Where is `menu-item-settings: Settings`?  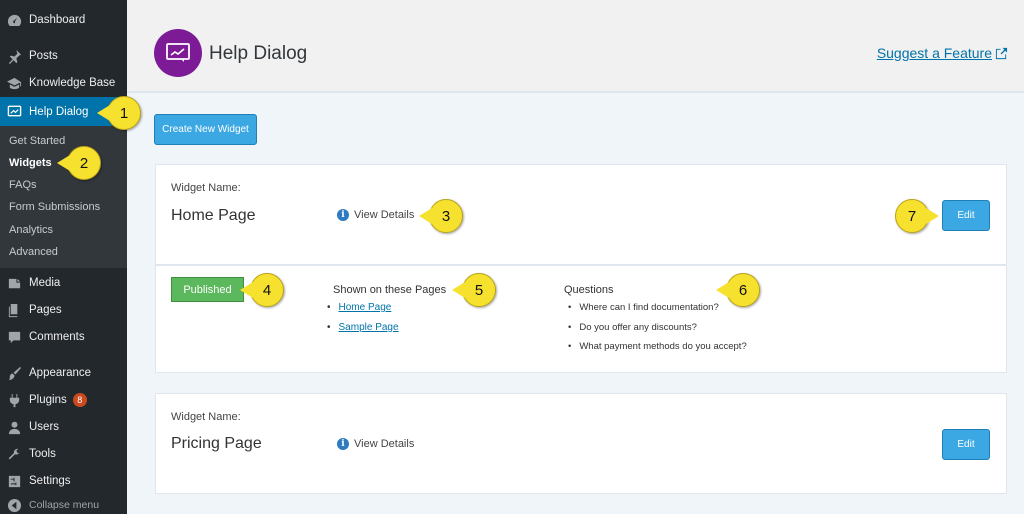 menu-item-settings: Settings is located at coordinates (63, 481).